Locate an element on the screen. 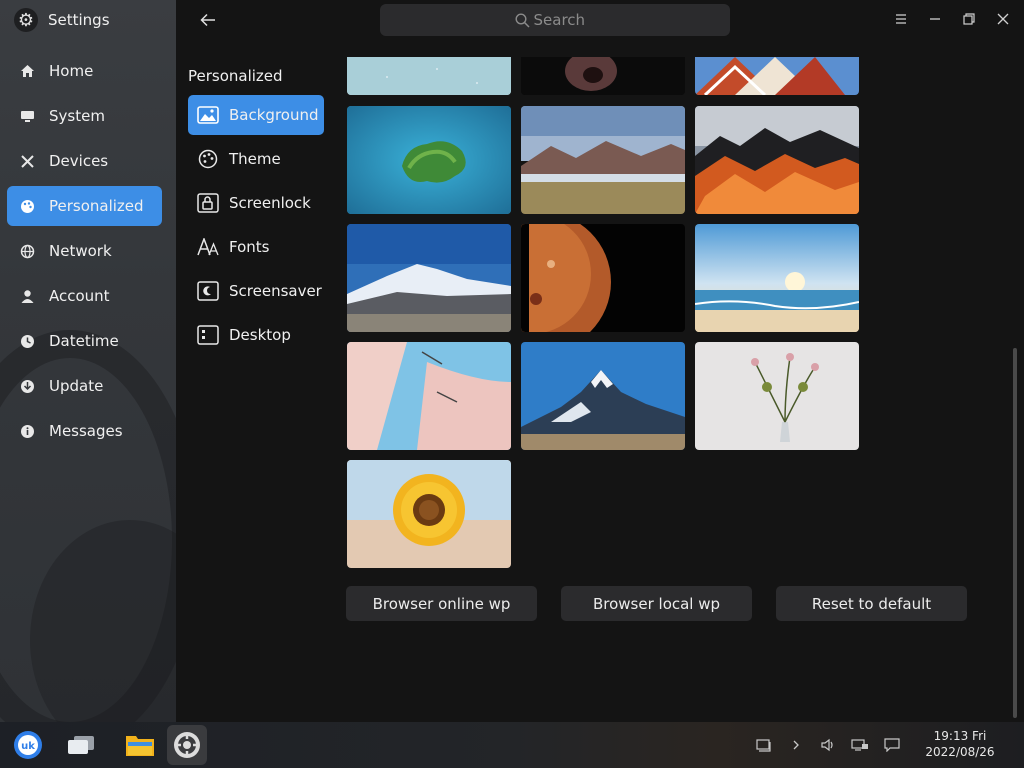 This screenshot has height=768, width=1024. reset-to-default-button: Reset to default is located at coordinates (871, 603).